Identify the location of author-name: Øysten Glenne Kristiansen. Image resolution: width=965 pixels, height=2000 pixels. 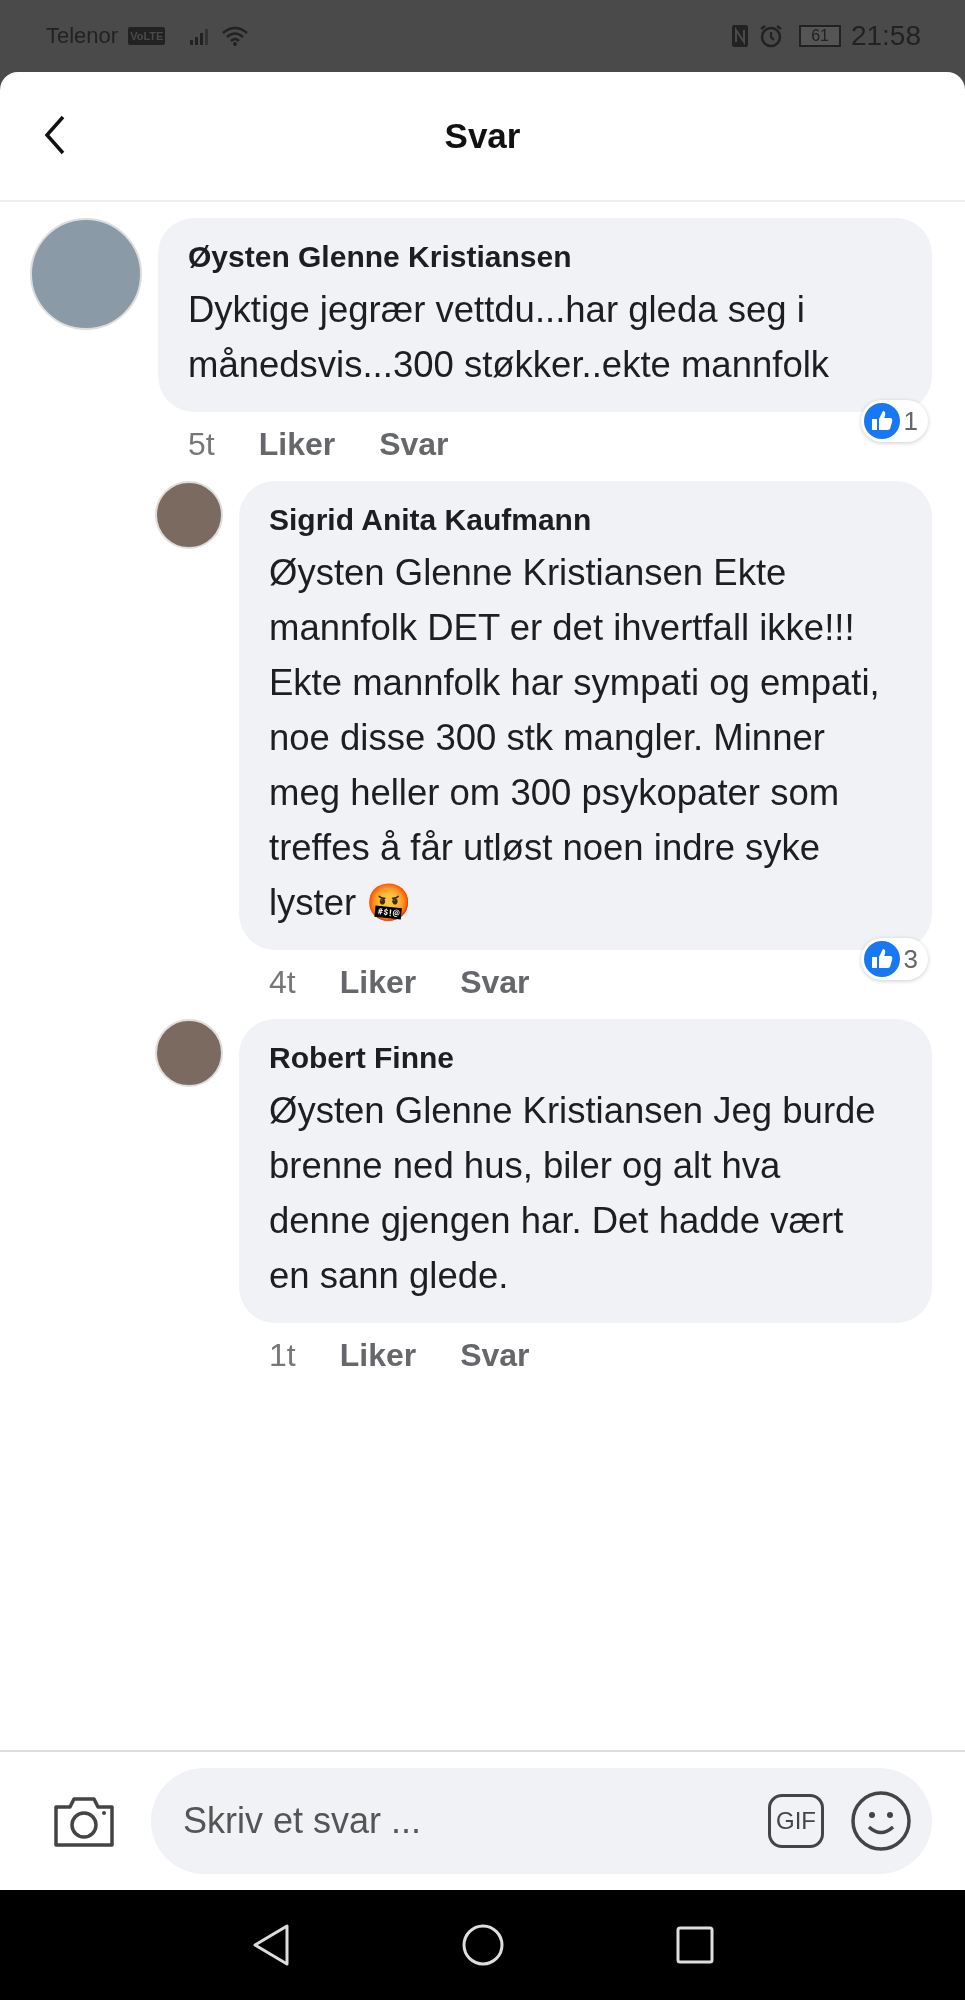
(545, 257).